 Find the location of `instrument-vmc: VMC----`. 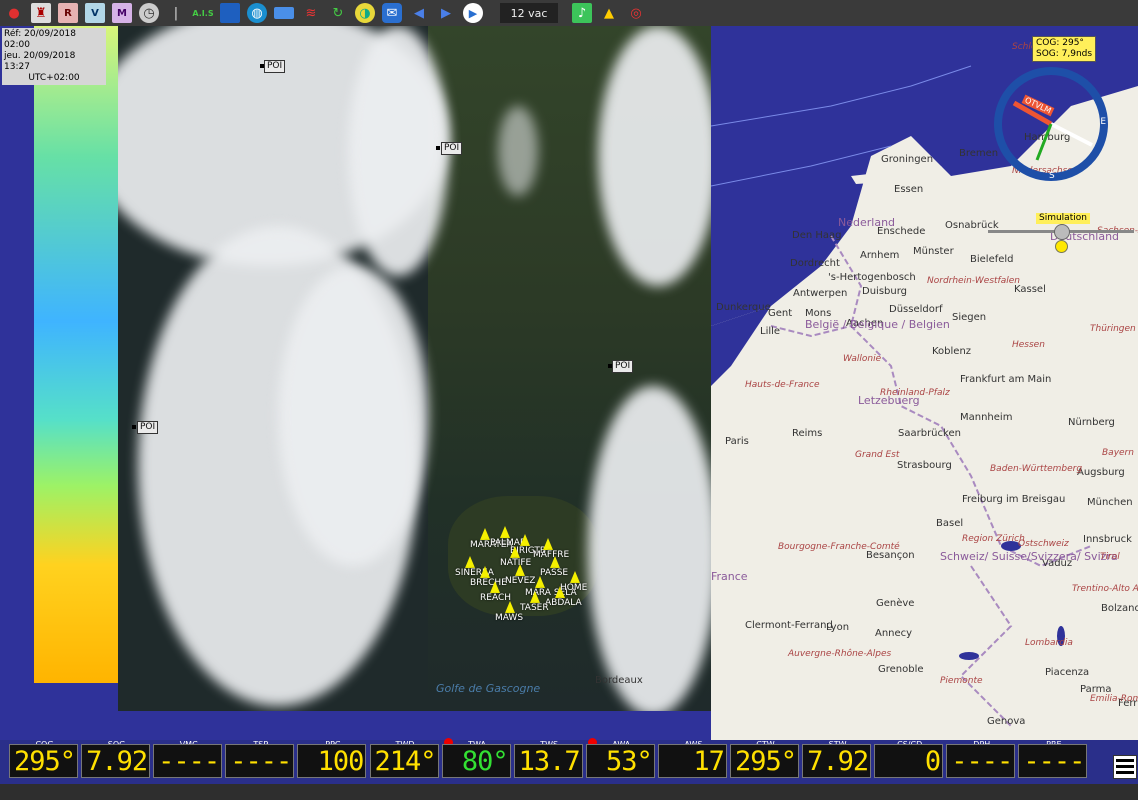

instrument-vmc: VMC---- is located at coordinates (188, 763).